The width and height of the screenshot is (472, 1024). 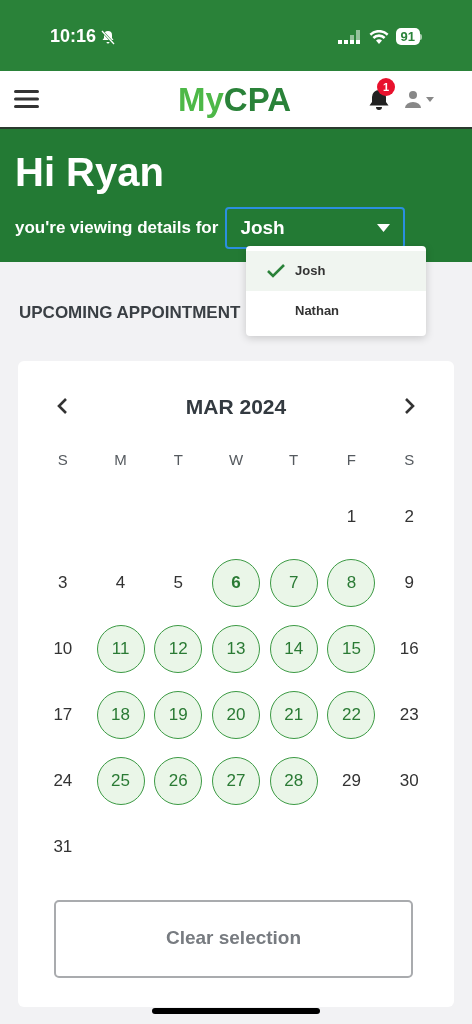 I want to click on logo: MyCPA, so click(x=235, y=100).